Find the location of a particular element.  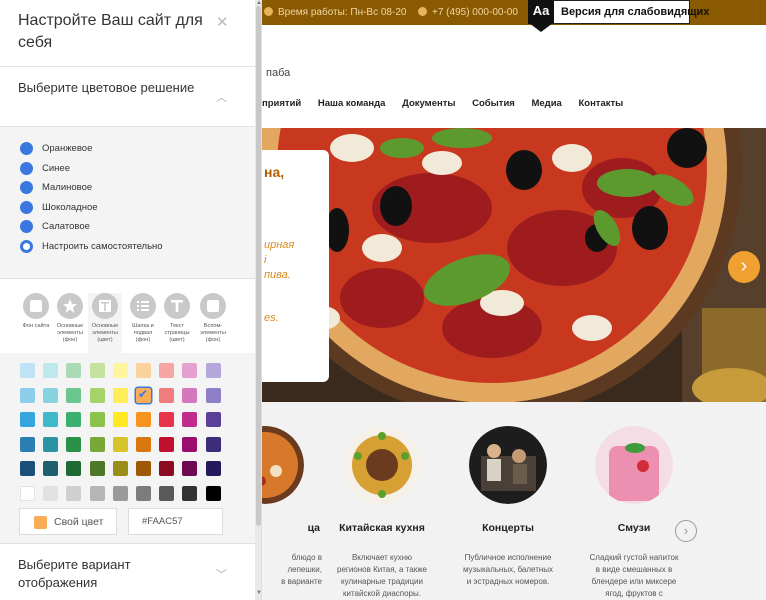

cards-next-button: › is located at coordinates (686, 531).